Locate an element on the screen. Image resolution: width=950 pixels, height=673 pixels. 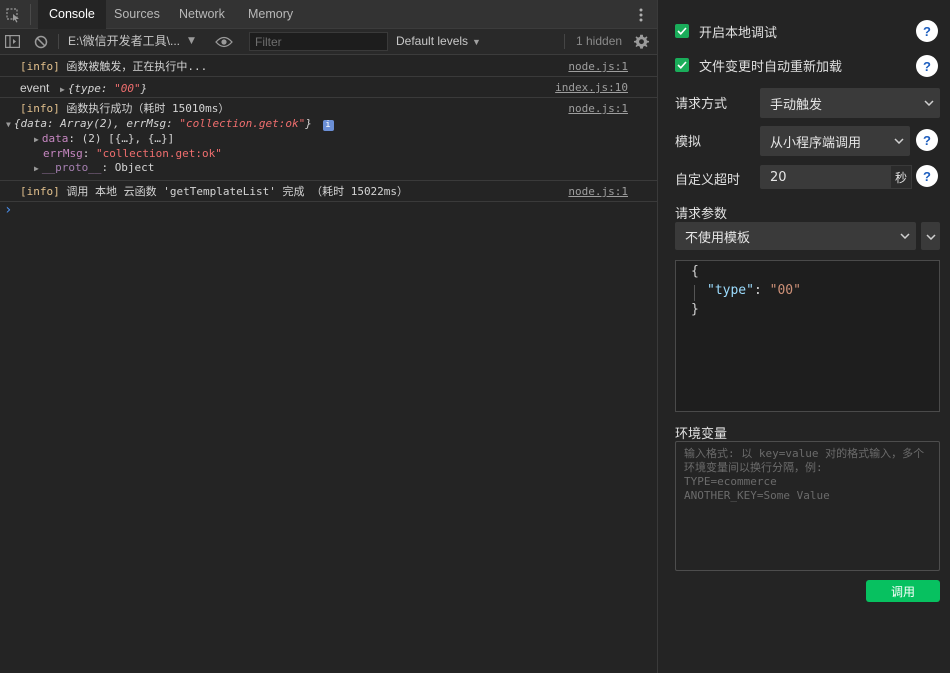
tab-console: Console is located at coordinates (72, 14).